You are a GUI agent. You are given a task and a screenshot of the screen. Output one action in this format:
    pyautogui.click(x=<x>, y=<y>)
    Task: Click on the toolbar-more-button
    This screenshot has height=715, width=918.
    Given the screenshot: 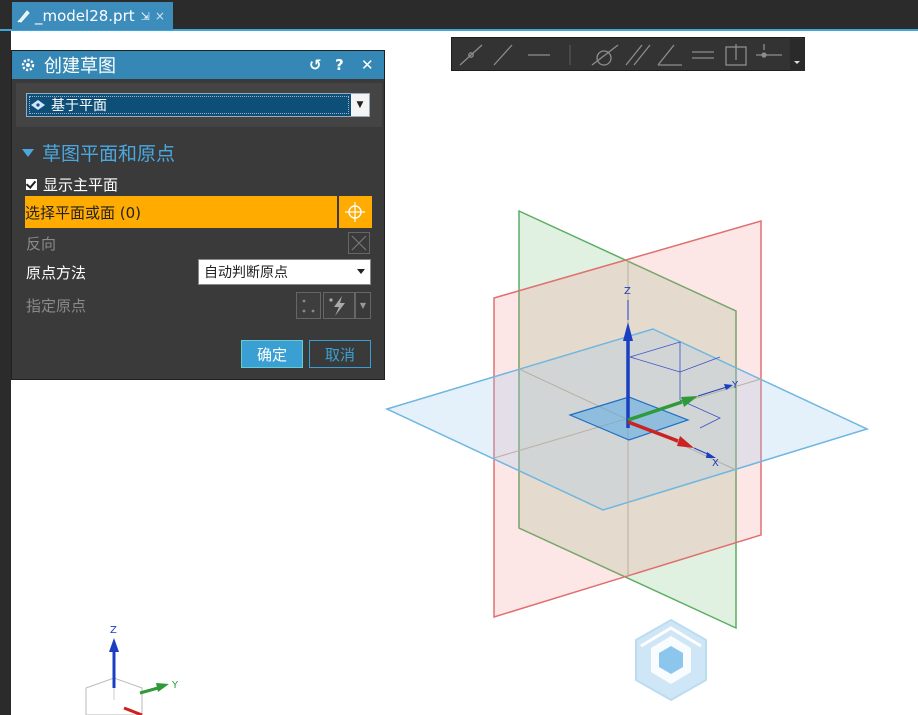 What is the action you would take?
    pyautogui.click(x=797, y=55)
    